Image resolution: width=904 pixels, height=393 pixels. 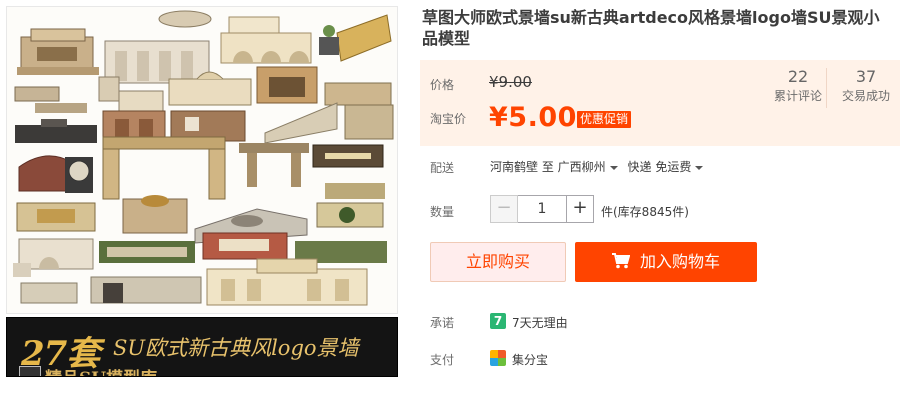 I want to click on quantity-input, so click(x=542, y=209).